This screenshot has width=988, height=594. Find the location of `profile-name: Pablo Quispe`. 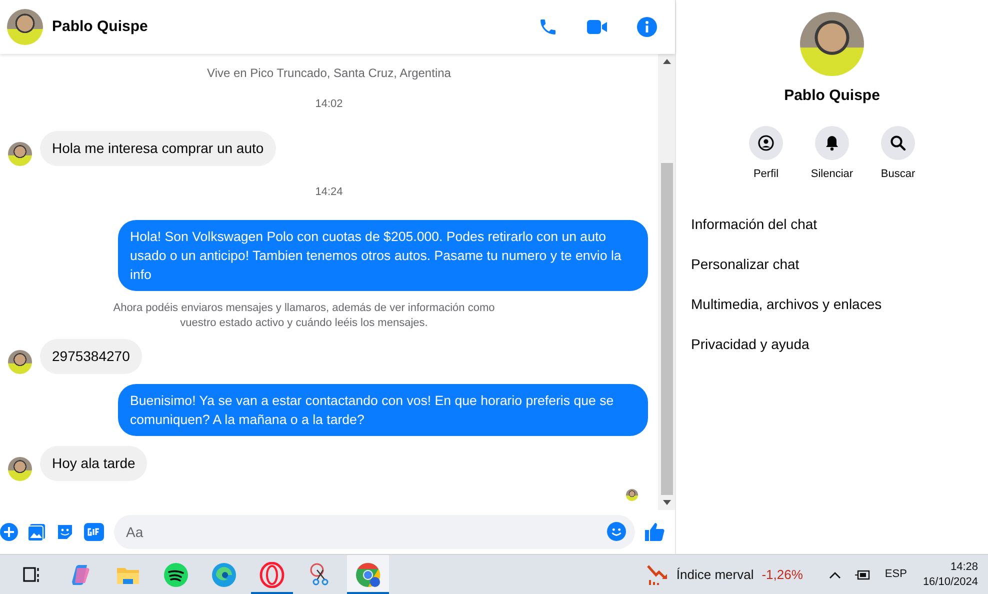

profile-name: Pablo Quispe is located at coordinates (832, 96).